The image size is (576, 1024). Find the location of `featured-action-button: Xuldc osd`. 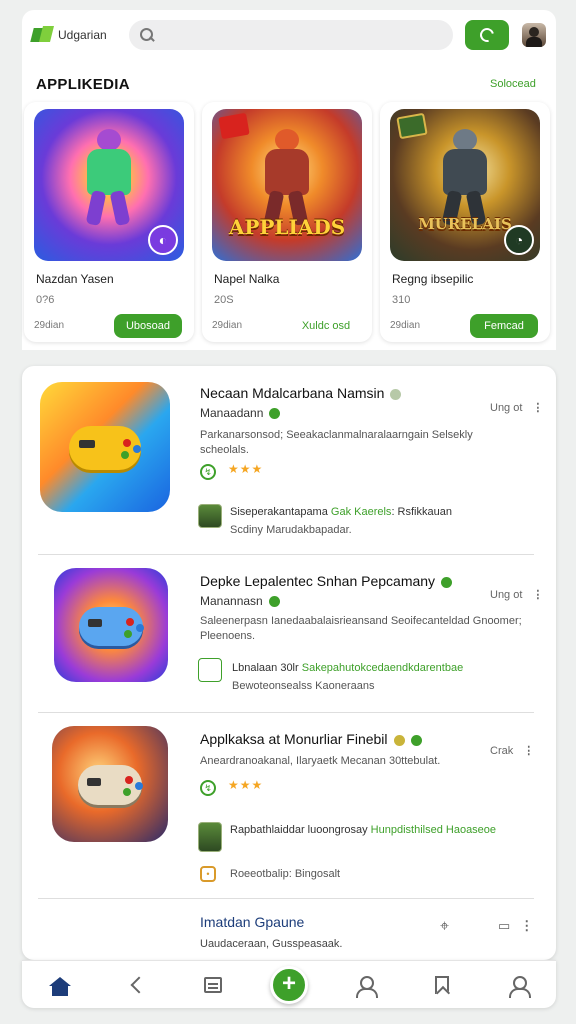

featured-action-button: Xuldc osd is located at coordinates (326, 326).